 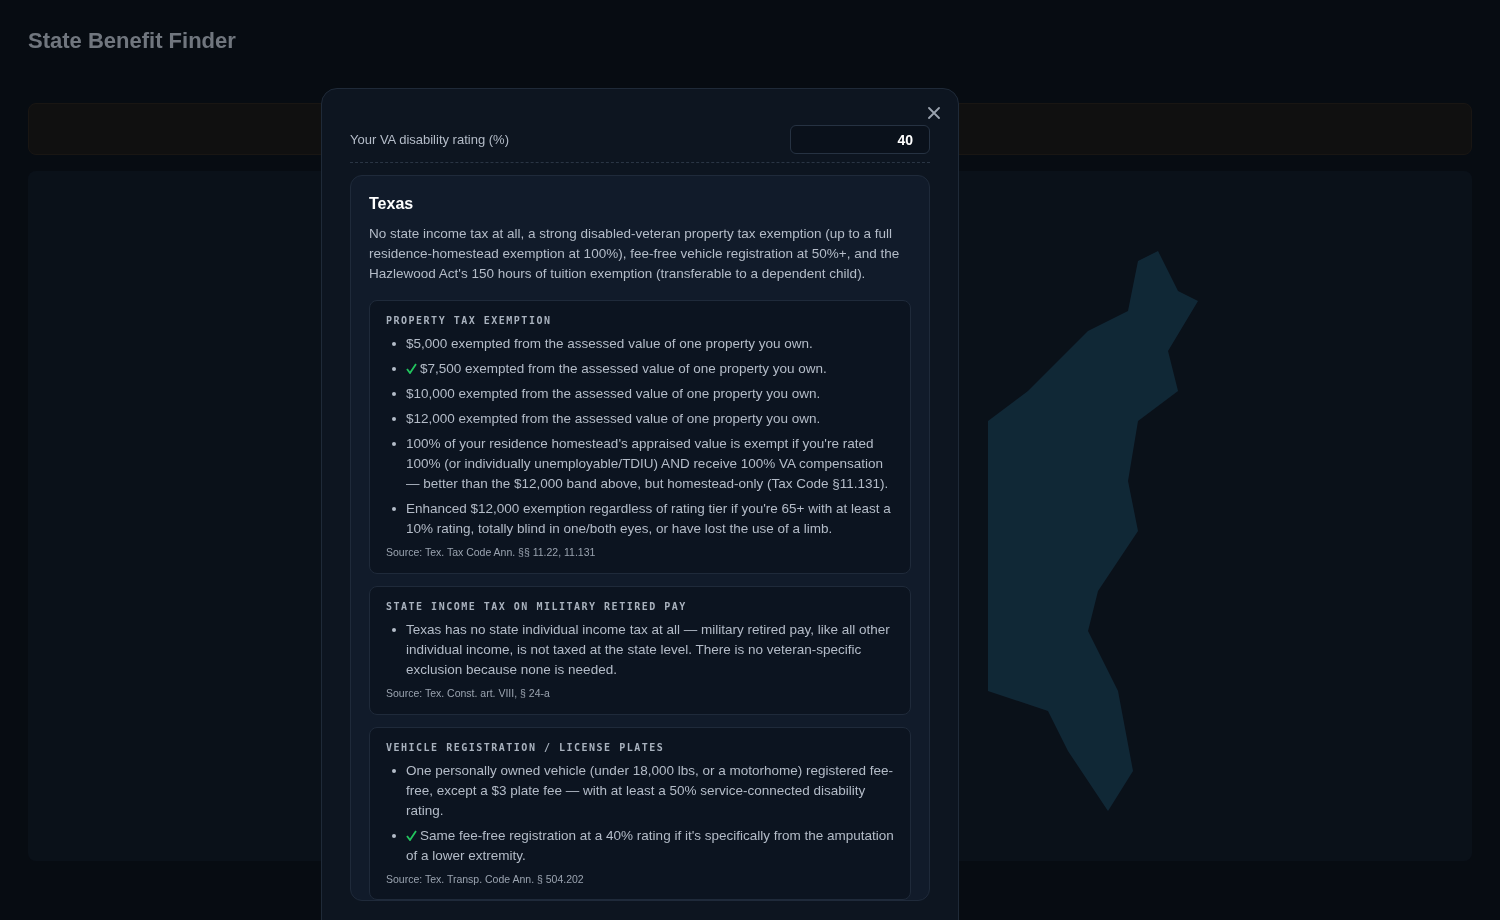 What do you see at coordinates (648, 518) in the screenshot?
I see `benefit-text: Enhanced $12,000 exemption regardless of rating tier if you're 65+ with at least a 10% rating, totally blind in one/both eyes, or have lost the use of a limb.` at bounding box center [648, 518].